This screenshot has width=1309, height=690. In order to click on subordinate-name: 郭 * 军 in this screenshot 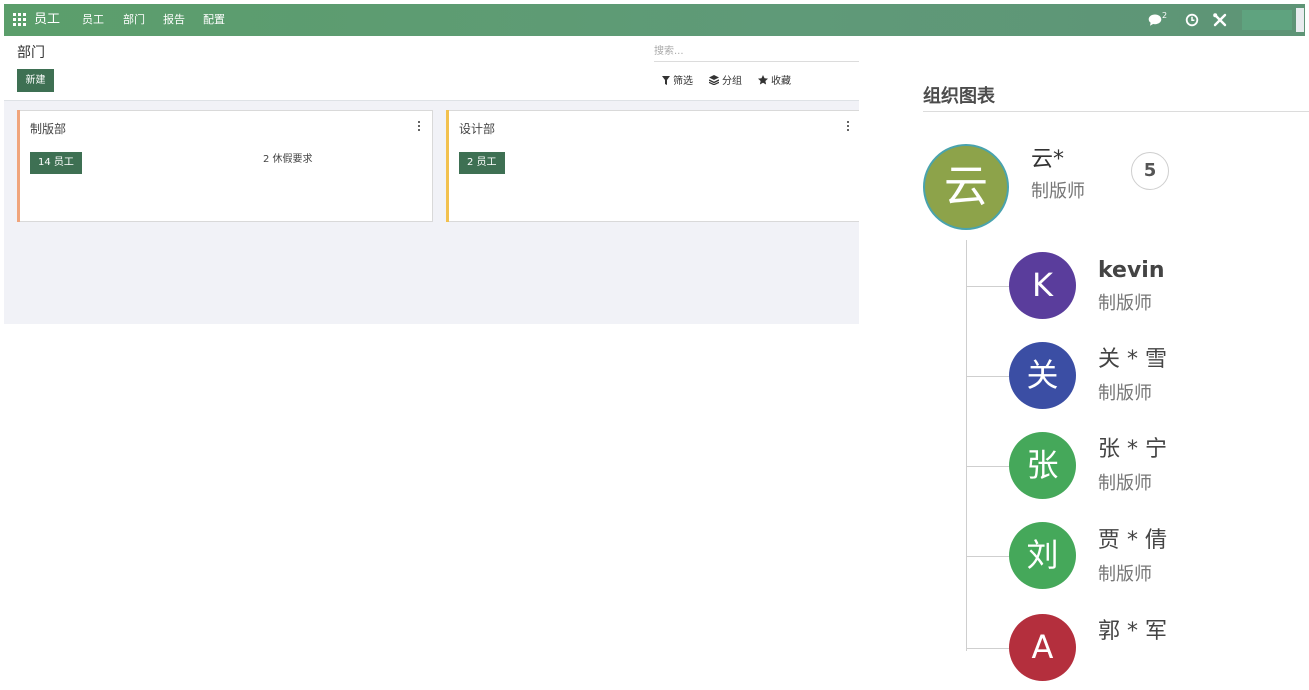, I will do `click(1132, 632)`.